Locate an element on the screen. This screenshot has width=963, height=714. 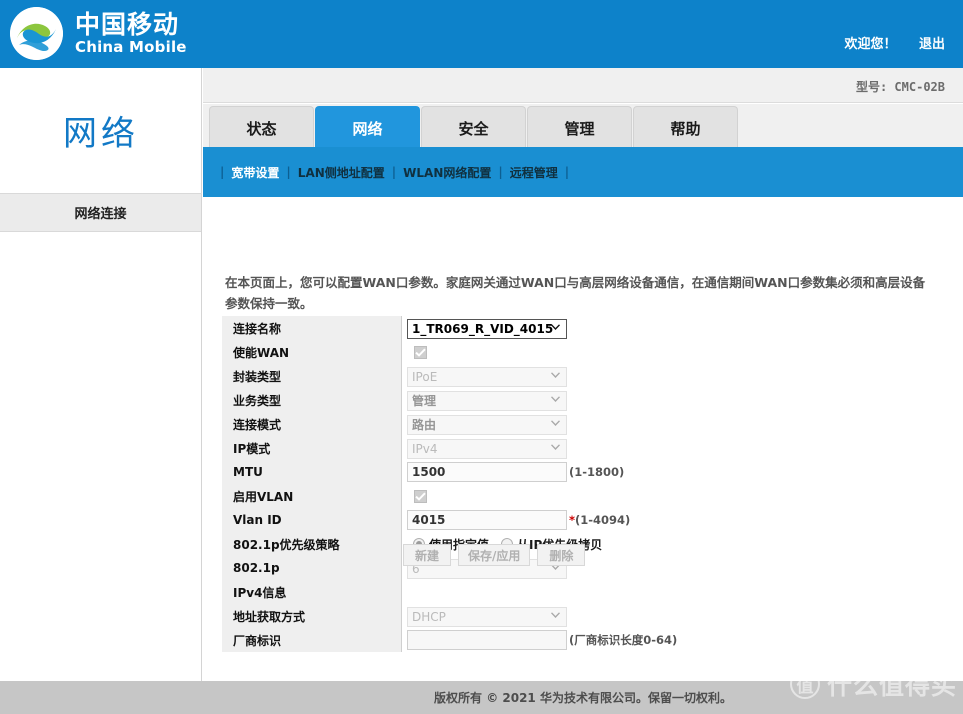
field-value: (1-1800) is located at coordinates (572, 472).